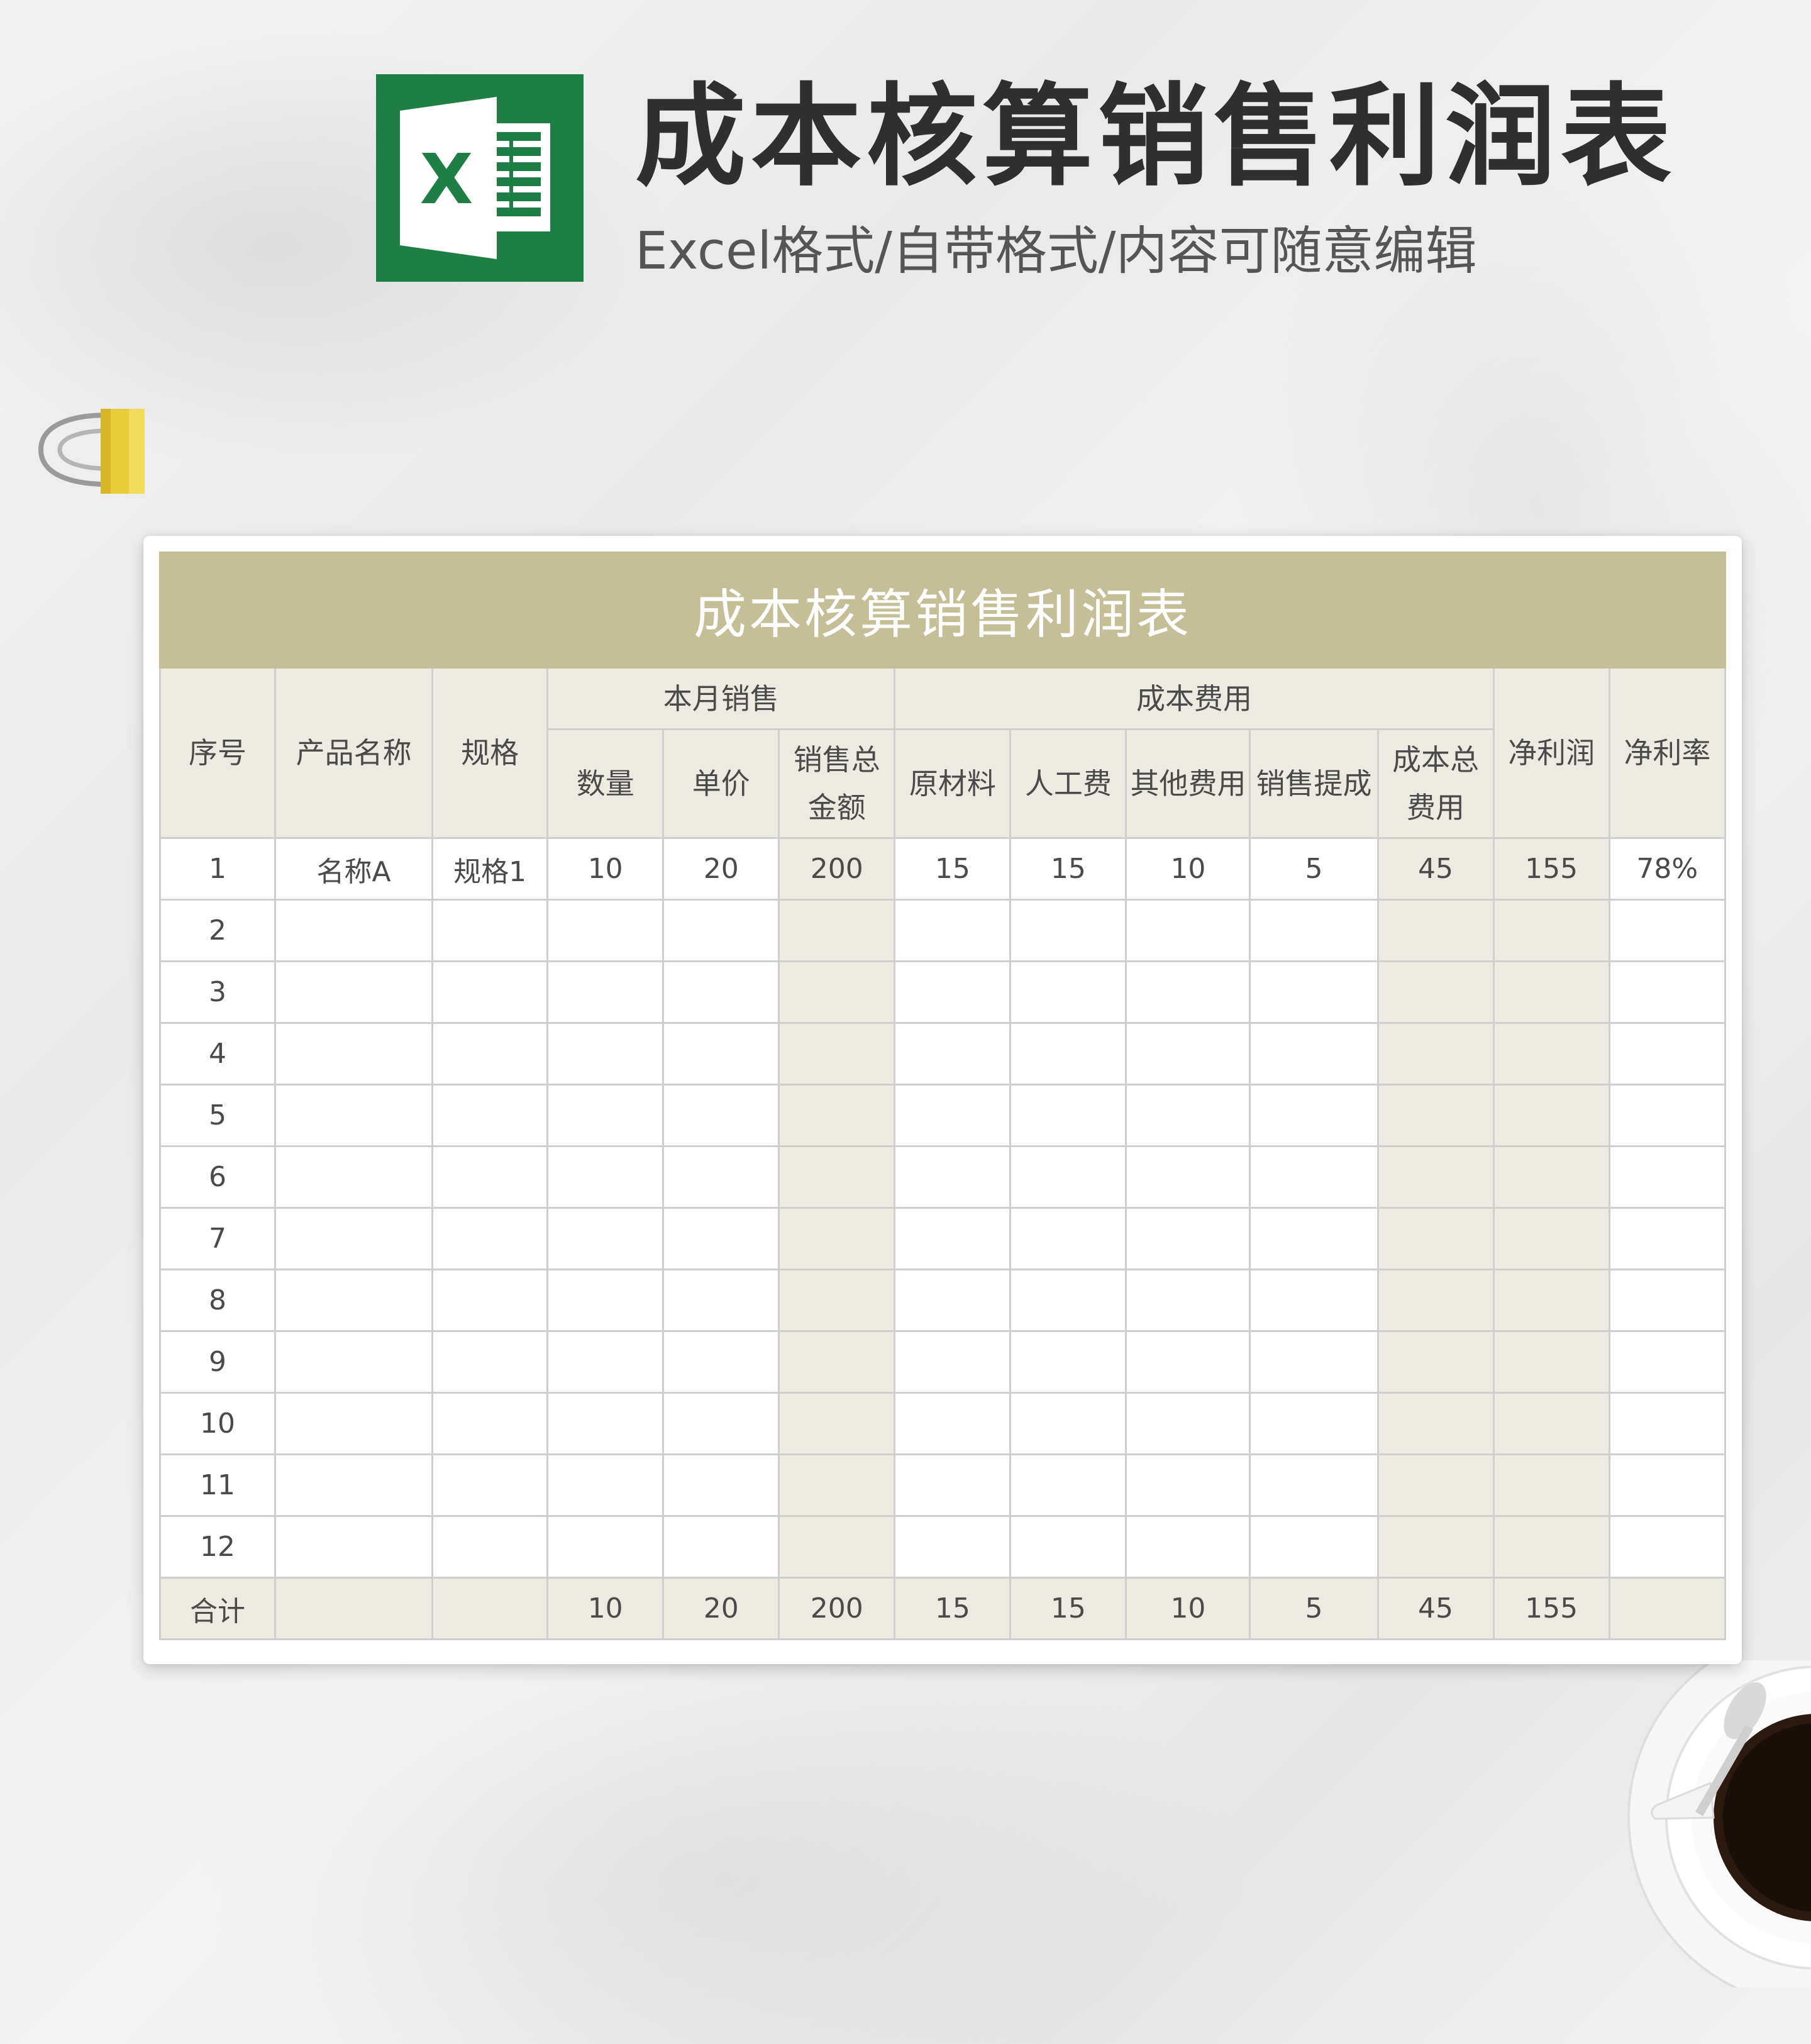 The height and width of the screenshot is (2044, 1811). What do you see at coordinates (218, 1301) in the screenshot?
I see `cell-seq: 8` at bounding box center [218, 1301].